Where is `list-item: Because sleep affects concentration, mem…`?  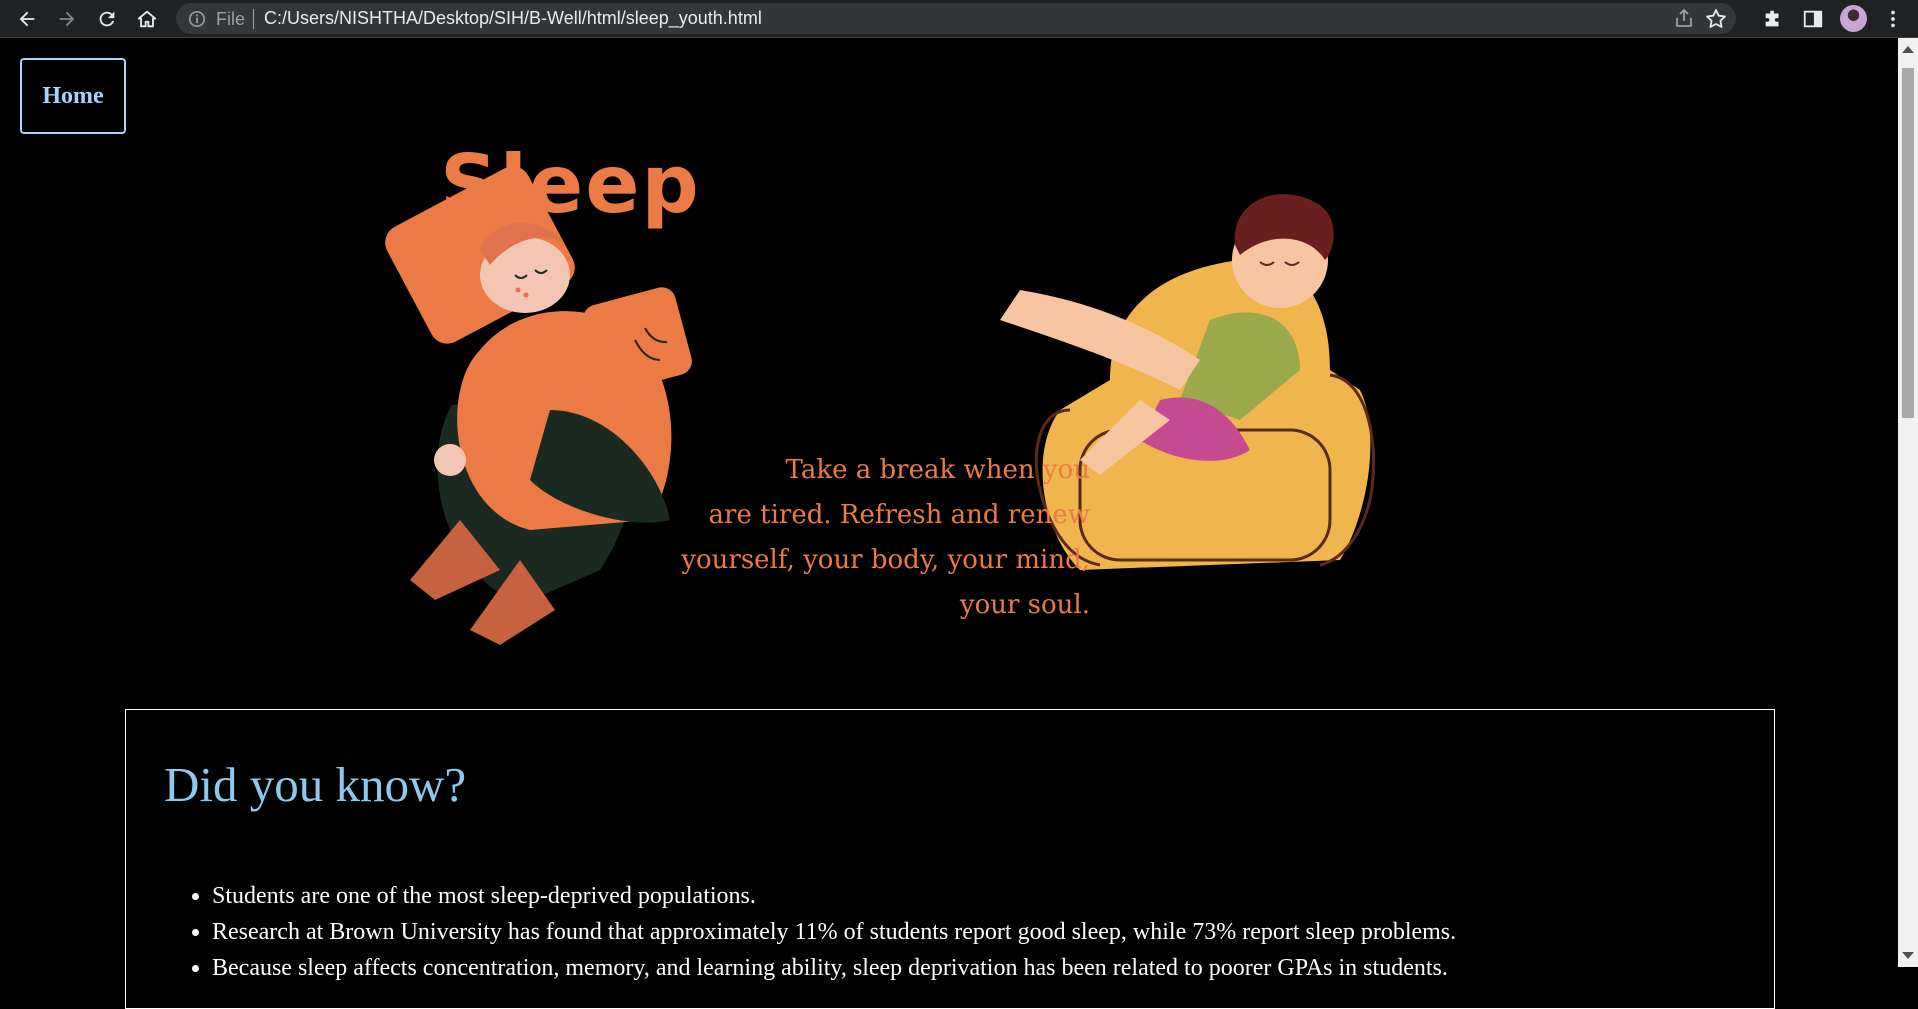 list-item: Because sleep affects concentration, mem… is located at coordinates (834, 968).